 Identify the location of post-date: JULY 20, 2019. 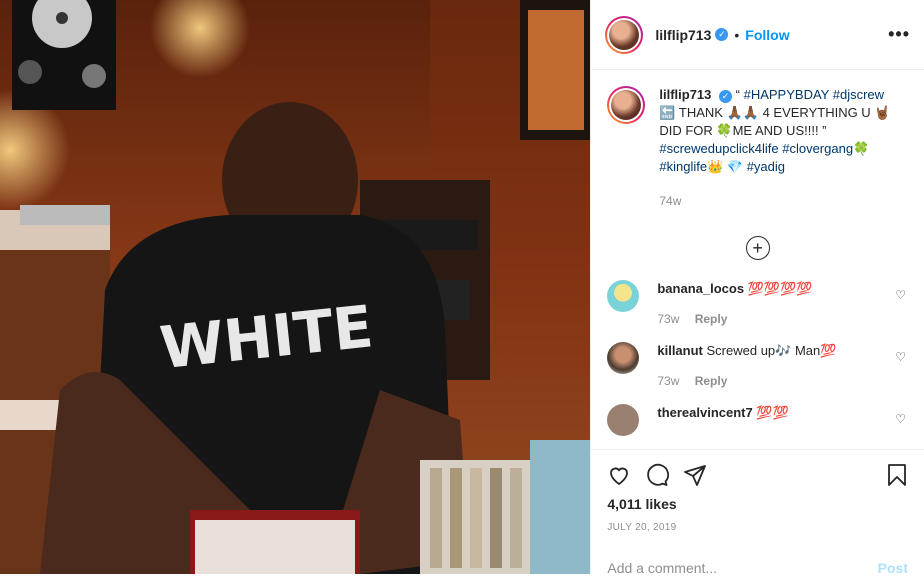
(757, 527).